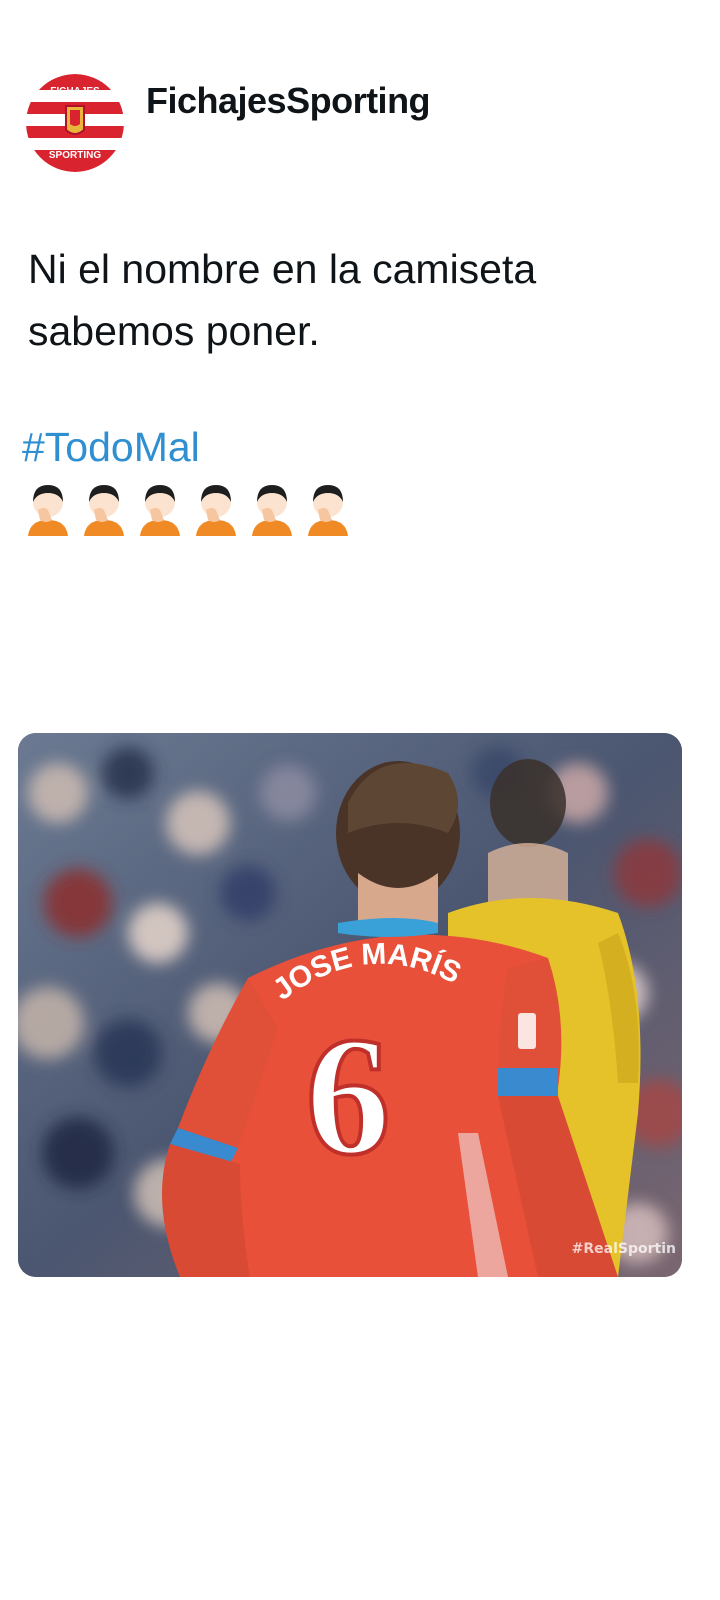  What do you see at coordinates (75, 155) in the screenshot?
I see `avatar-text-bottom: SPORTING` at bounding box center [75, 155].